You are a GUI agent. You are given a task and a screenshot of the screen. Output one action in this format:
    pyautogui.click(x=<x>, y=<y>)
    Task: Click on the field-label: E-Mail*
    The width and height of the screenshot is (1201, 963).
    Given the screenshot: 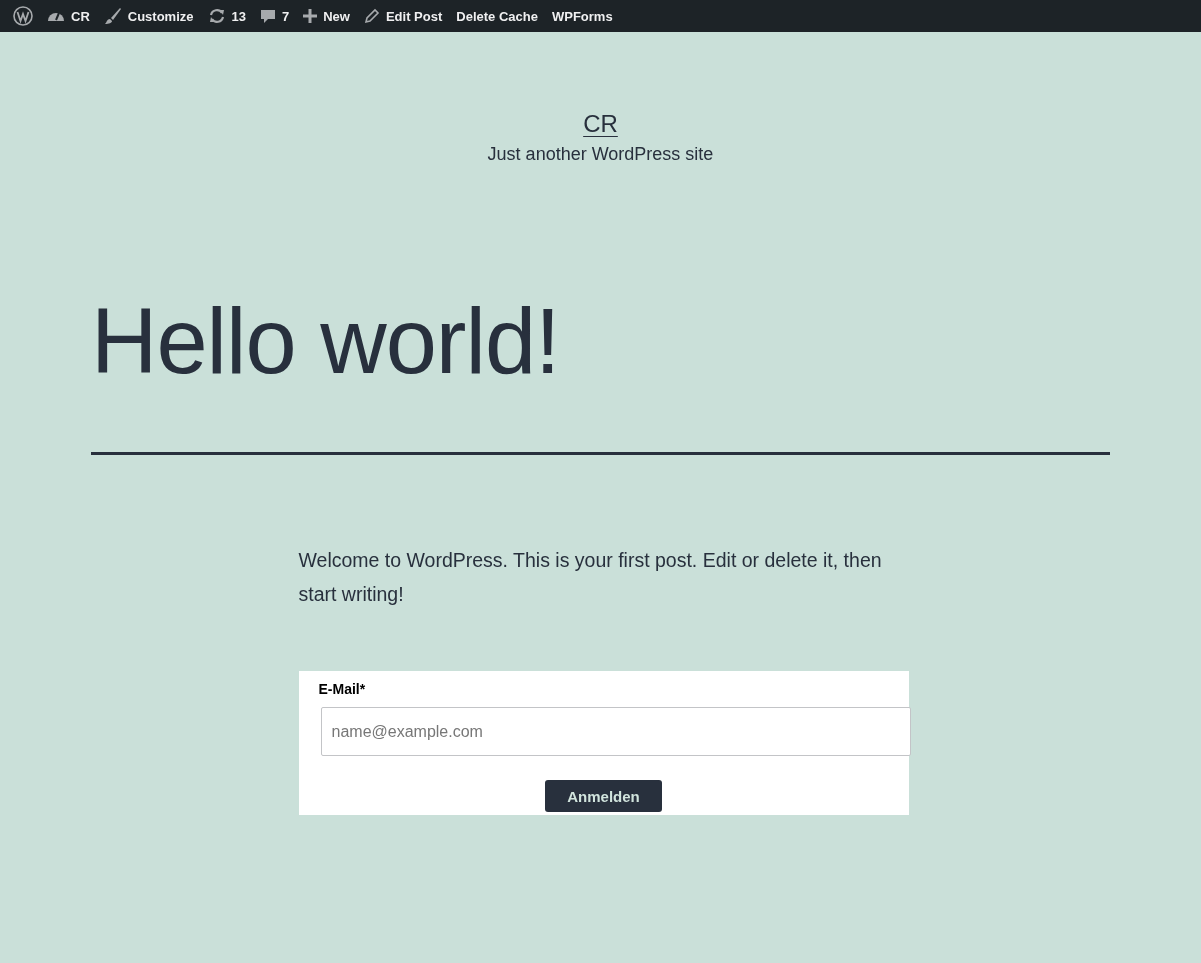 What is the action you would take?
    pyautogui.click(x=342, y=689)
    